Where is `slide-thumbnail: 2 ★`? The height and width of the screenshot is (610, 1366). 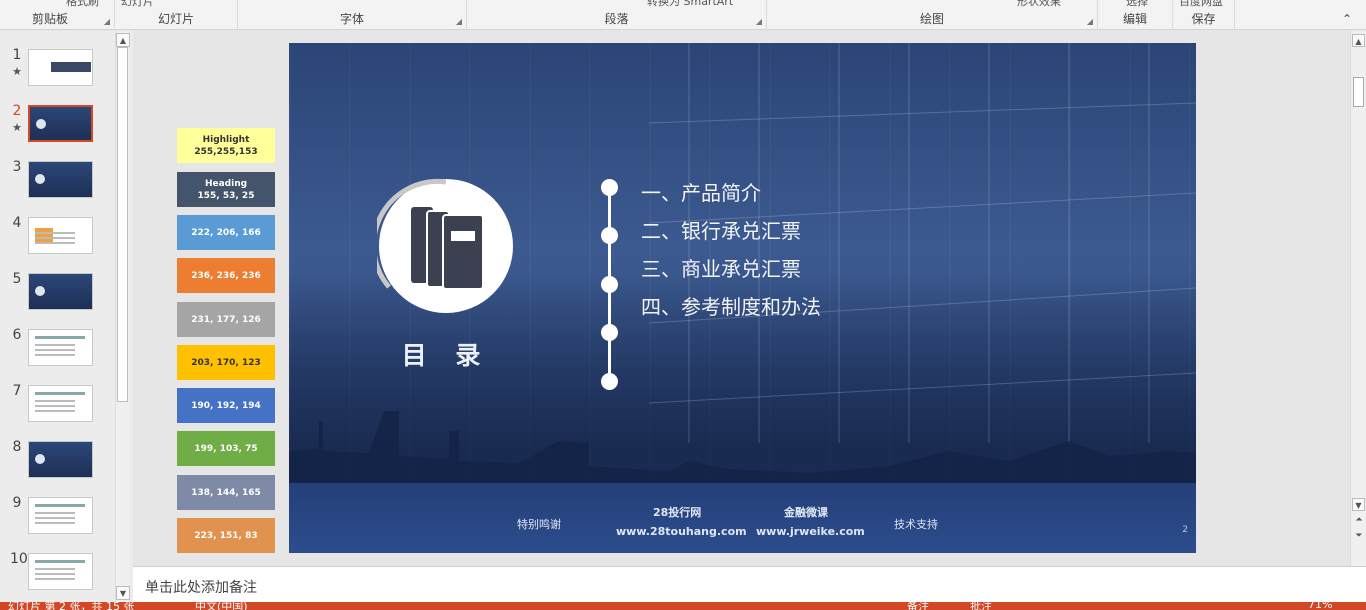 slide-thumbnail: 2 ★ is located at coordinates (57, 128).